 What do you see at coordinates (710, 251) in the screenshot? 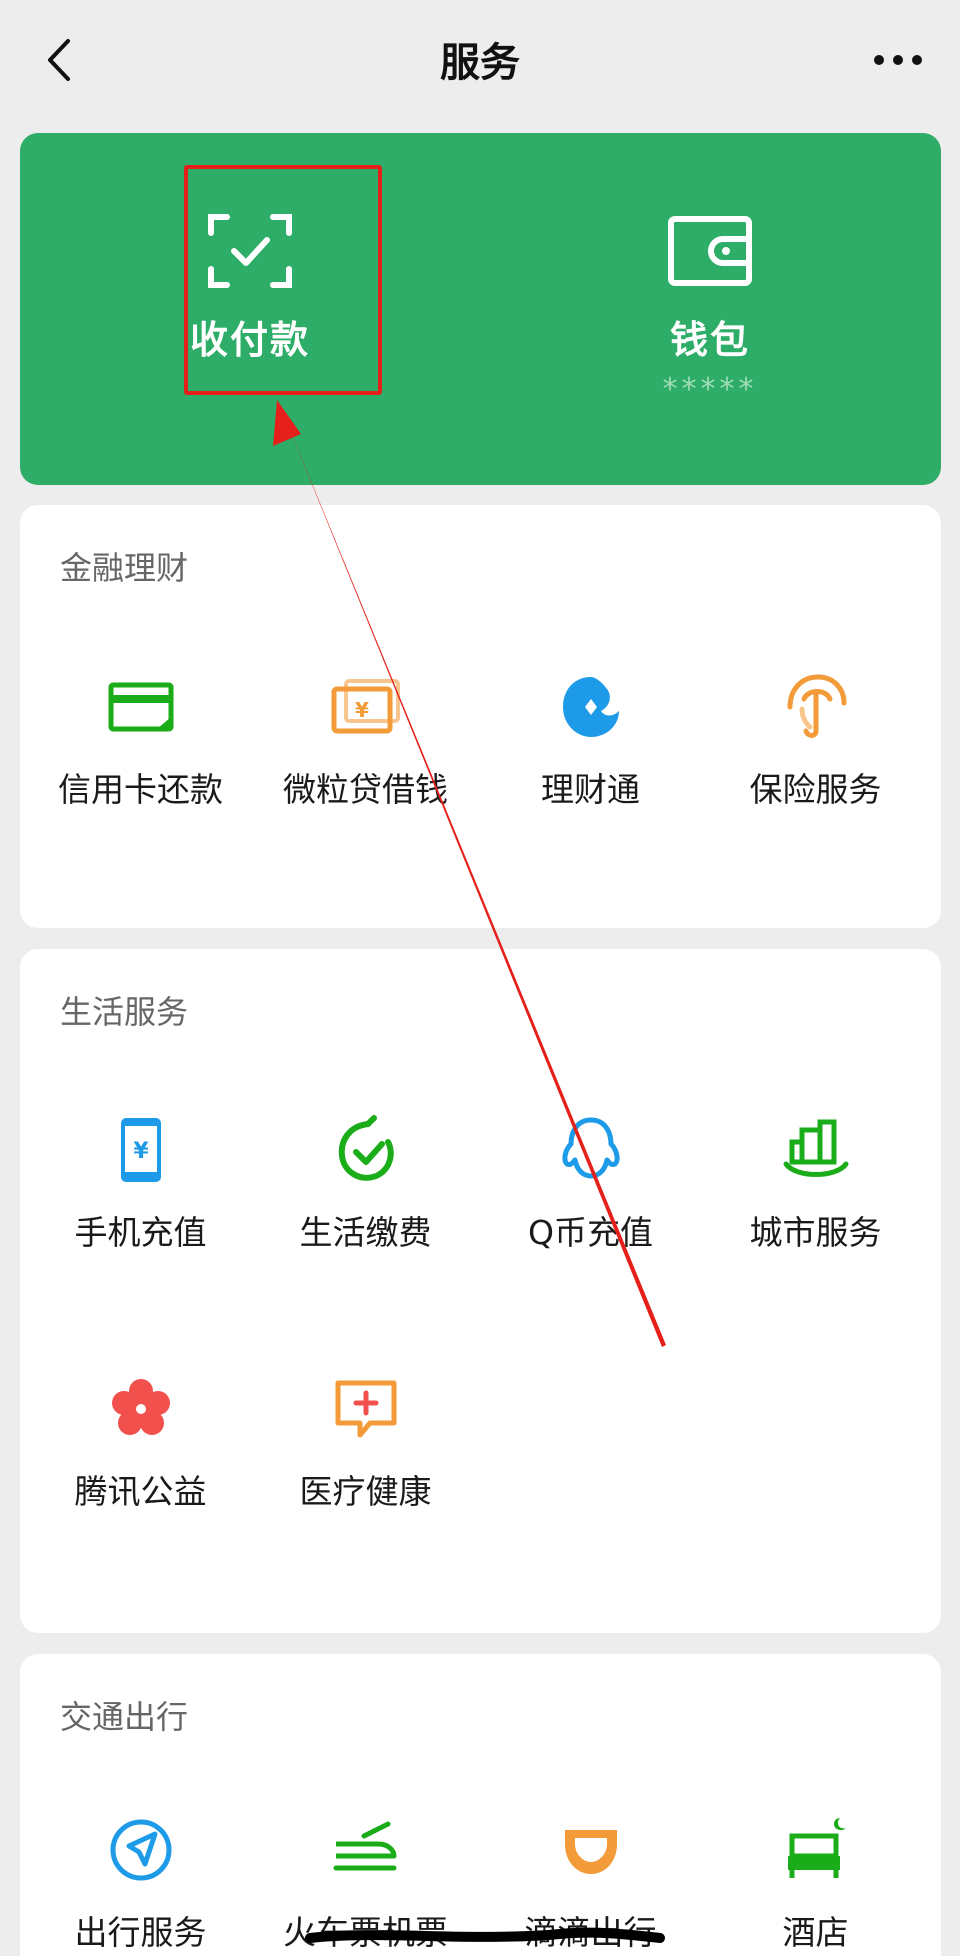
I see `wallet-icon` at bounding box center [710, 251].